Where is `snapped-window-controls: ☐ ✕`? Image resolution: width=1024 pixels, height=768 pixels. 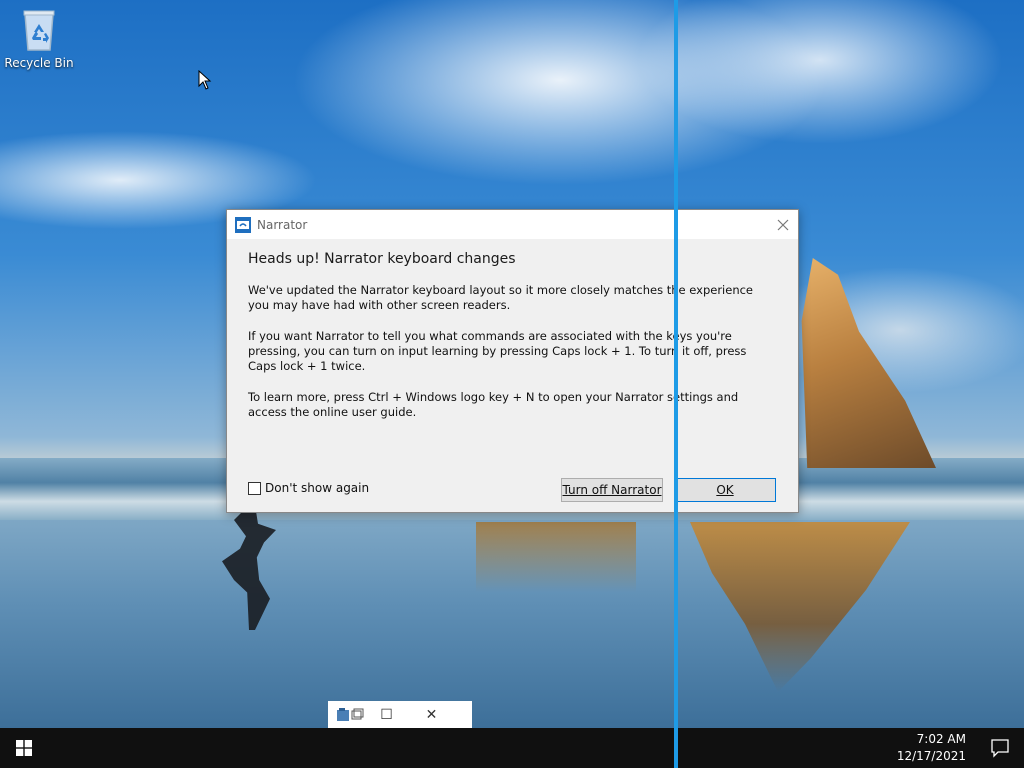 snapped-window-controls: ☐ ✕ is located at coordinates (400, 714).